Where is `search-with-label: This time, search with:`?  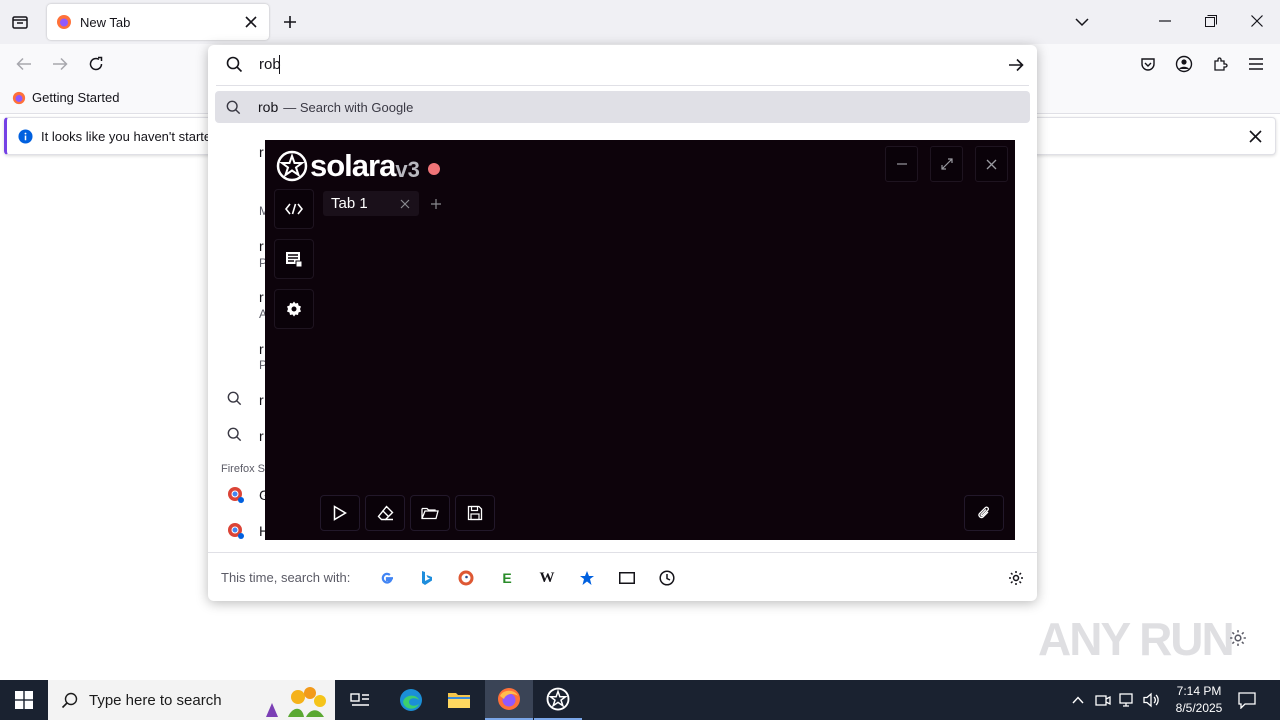
search-with-label: This time, search with: is located at coordinates (286, 577).